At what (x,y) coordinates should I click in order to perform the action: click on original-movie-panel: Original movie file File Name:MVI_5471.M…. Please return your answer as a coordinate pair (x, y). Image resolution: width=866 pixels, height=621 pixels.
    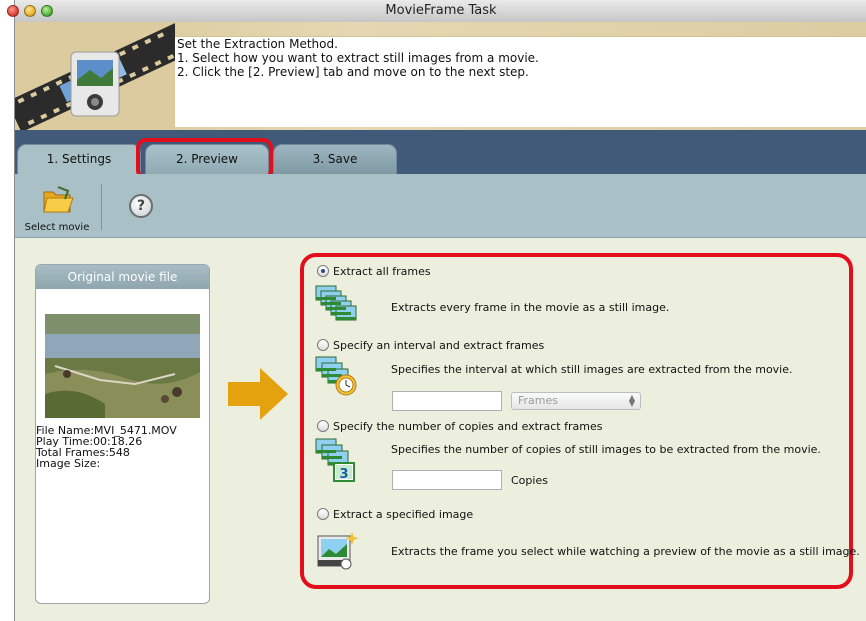
    Looking at the image, I should click on (122, 434).